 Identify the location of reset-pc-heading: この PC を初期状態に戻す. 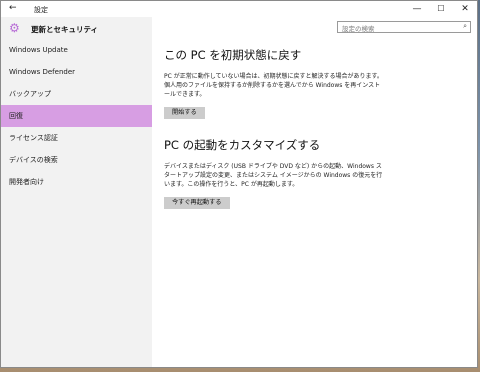
(233, 55).